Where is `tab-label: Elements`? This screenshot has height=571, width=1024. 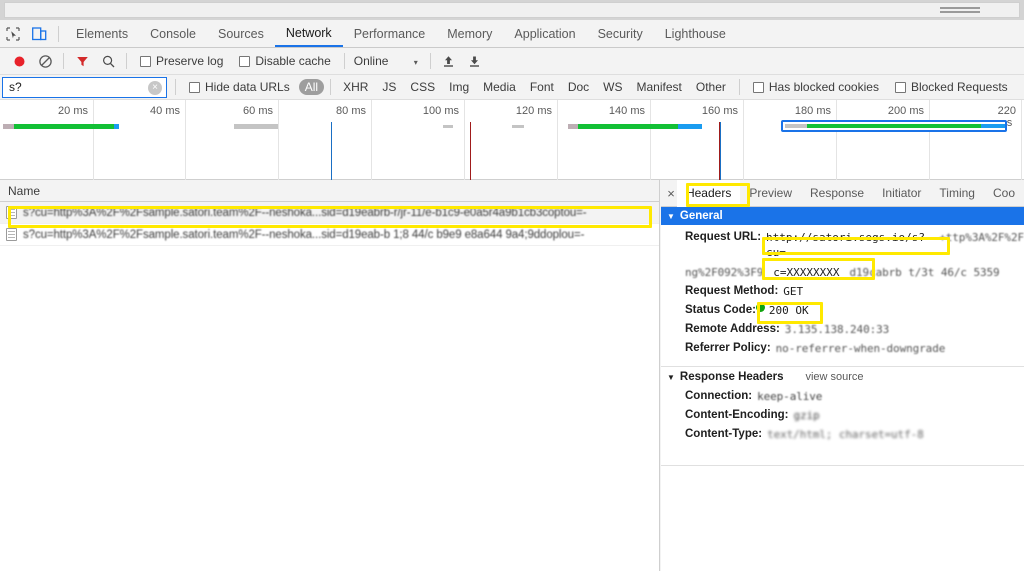
tab-label: Elements is located at coordinates (102, 33).